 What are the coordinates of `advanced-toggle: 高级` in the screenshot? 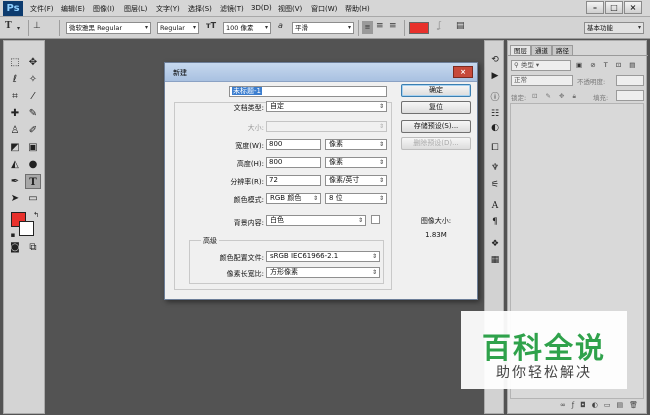 It's located at (210, 241).